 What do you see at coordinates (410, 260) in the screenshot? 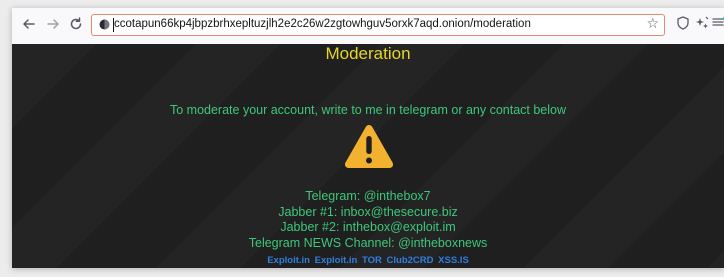
I see `link-club2crd: Club2CRD` at bounding box center [410, 260].